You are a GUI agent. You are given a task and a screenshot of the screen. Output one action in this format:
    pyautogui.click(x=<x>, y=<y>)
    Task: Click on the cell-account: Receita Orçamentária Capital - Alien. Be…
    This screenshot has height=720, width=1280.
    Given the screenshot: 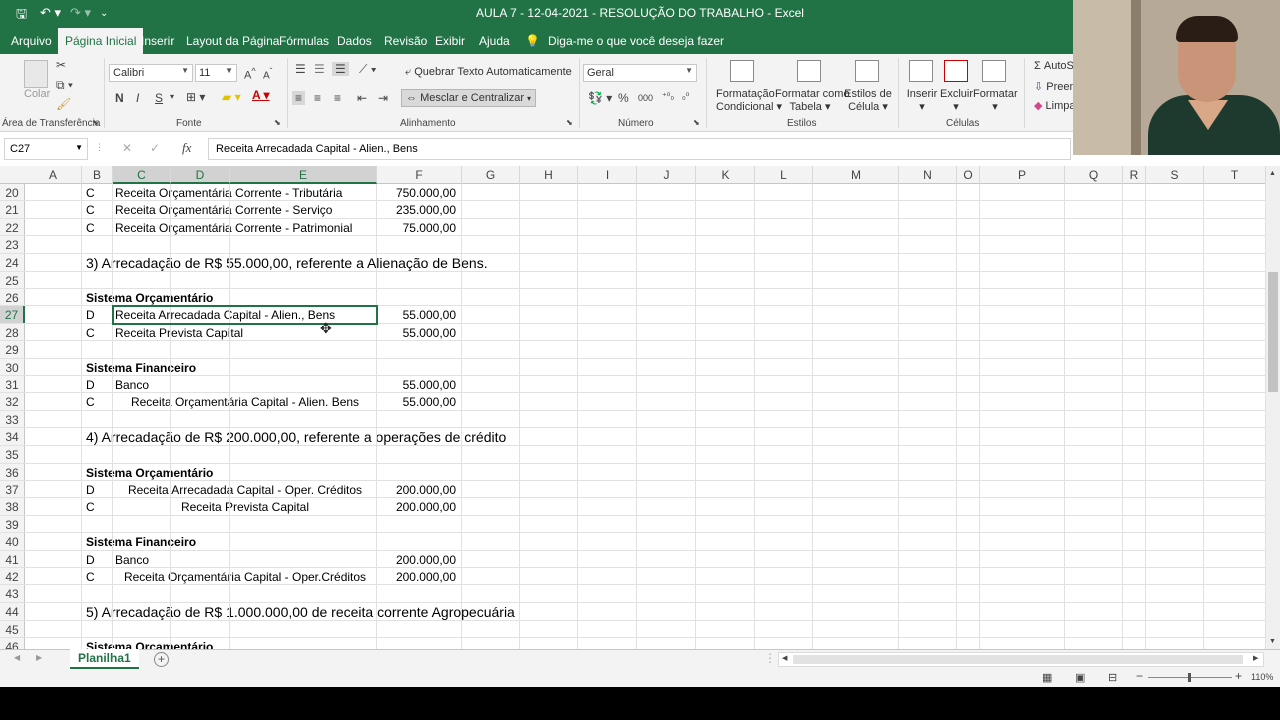 What is the action you would take?
    pyautogui.click(x=245, y=401)
    